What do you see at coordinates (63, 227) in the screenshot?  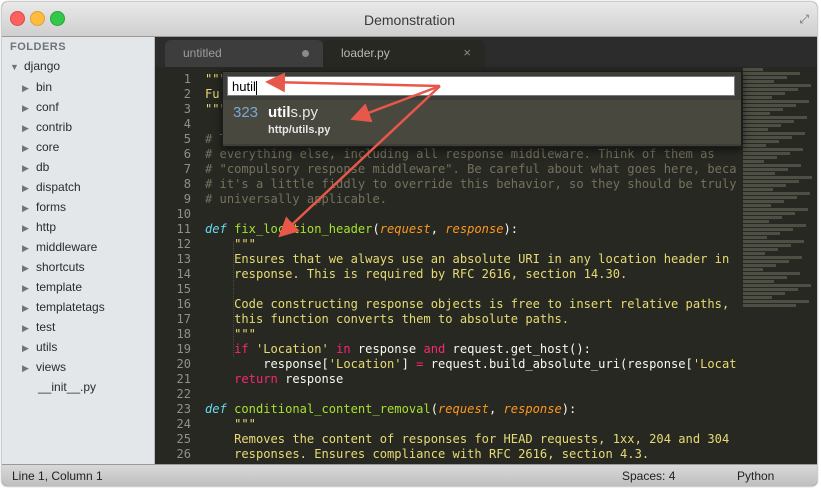 I see `sidebar-item-http: ▶ http` at bounding box center [63, 227].